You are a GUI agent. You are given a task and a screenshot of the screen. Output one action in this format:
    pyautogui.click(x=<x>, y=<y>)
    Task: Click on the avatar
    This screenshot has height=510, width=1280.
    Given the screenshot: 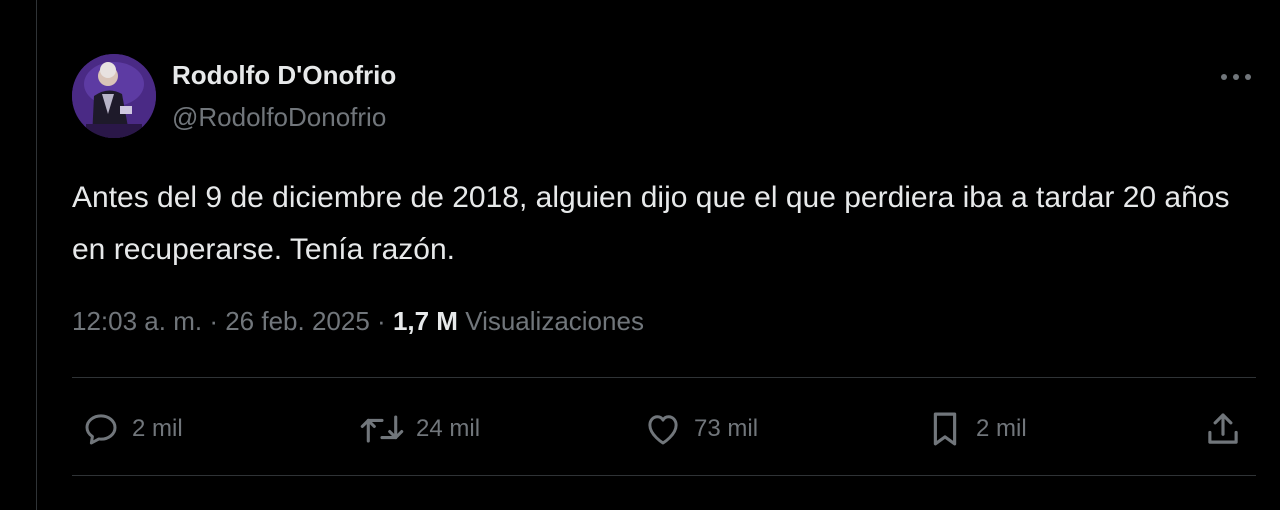 What is the action you would take?
    pyautogui.click(x=114, y=96)
    